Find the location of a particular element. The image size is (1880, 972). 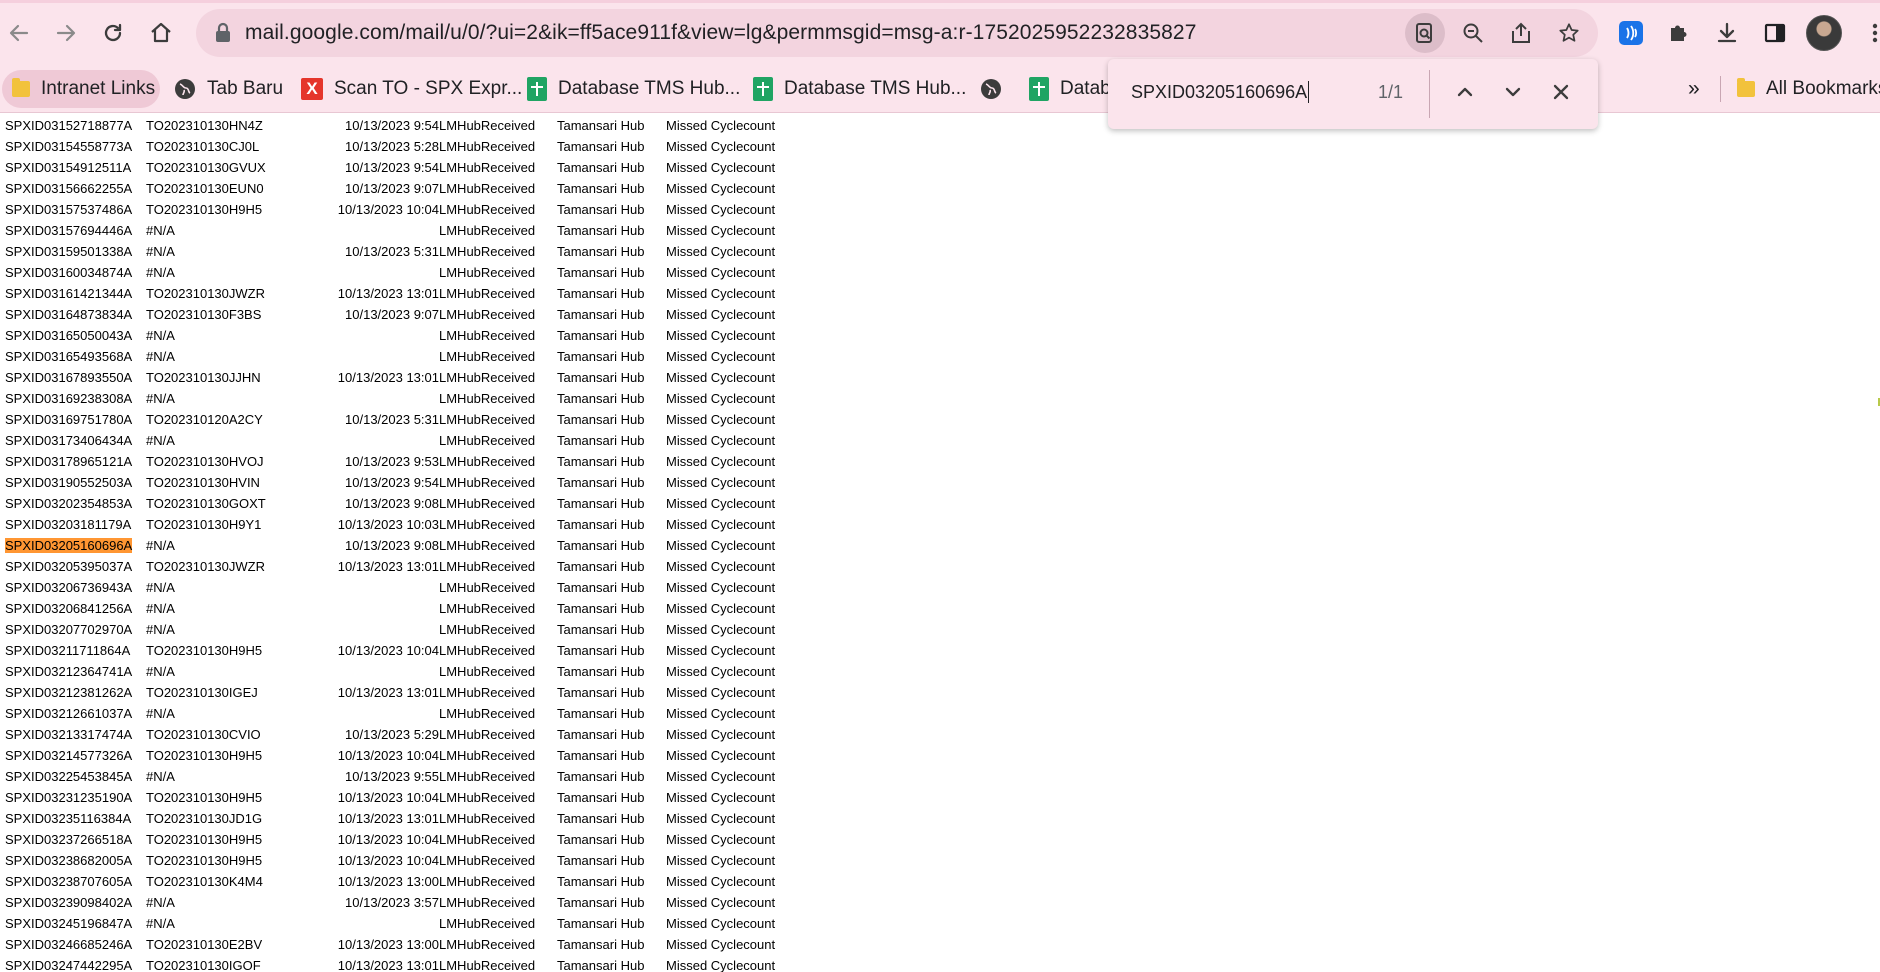

shipment-id-cell: SPXID03160034874A is located at coordinates (69, 272).